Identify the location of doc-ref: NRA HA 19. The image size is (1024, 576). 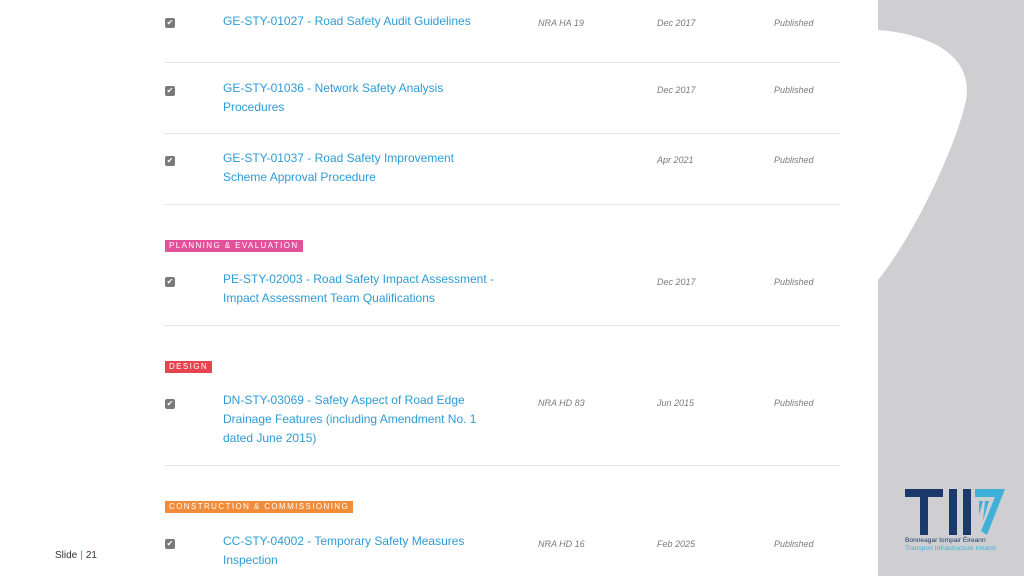
(561, 23).